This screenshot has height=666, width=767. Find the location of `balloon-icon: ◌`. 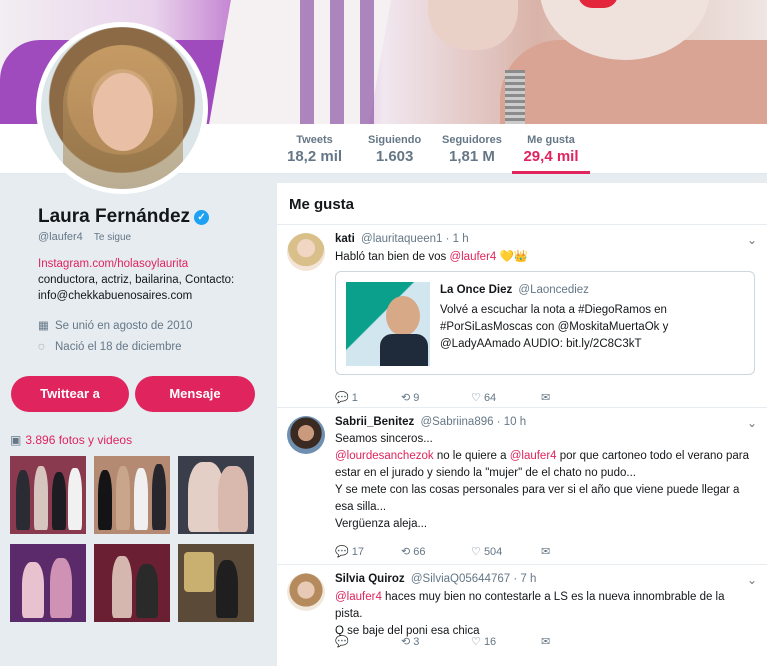

balloon-icon: ◌ is located at coordinates (41, 347).